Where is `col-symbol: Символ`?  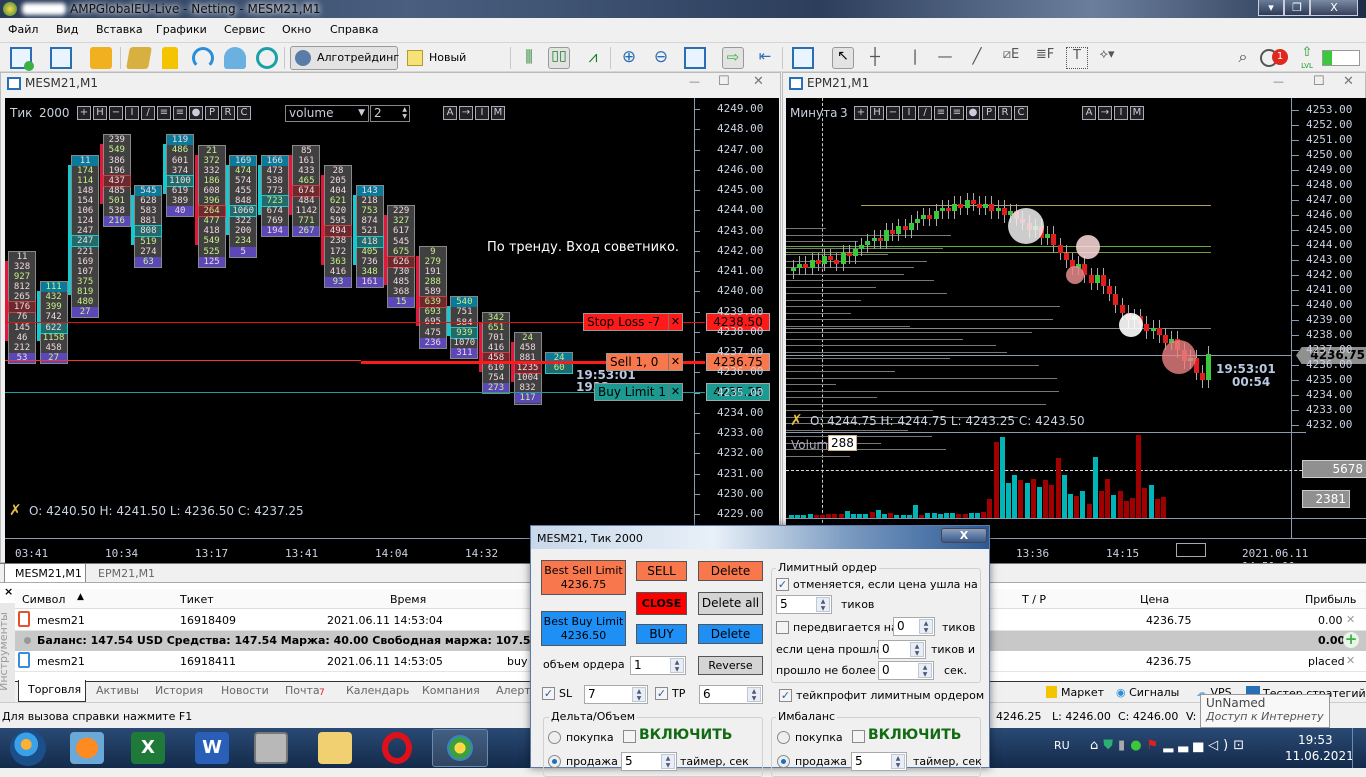 col-symbol: Символ is located at coordinates (43, 599).